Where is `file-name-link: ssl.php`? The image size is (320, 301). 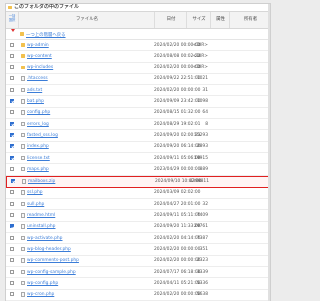 file-name-link: ssl.php is located at coordinates (35, 192).